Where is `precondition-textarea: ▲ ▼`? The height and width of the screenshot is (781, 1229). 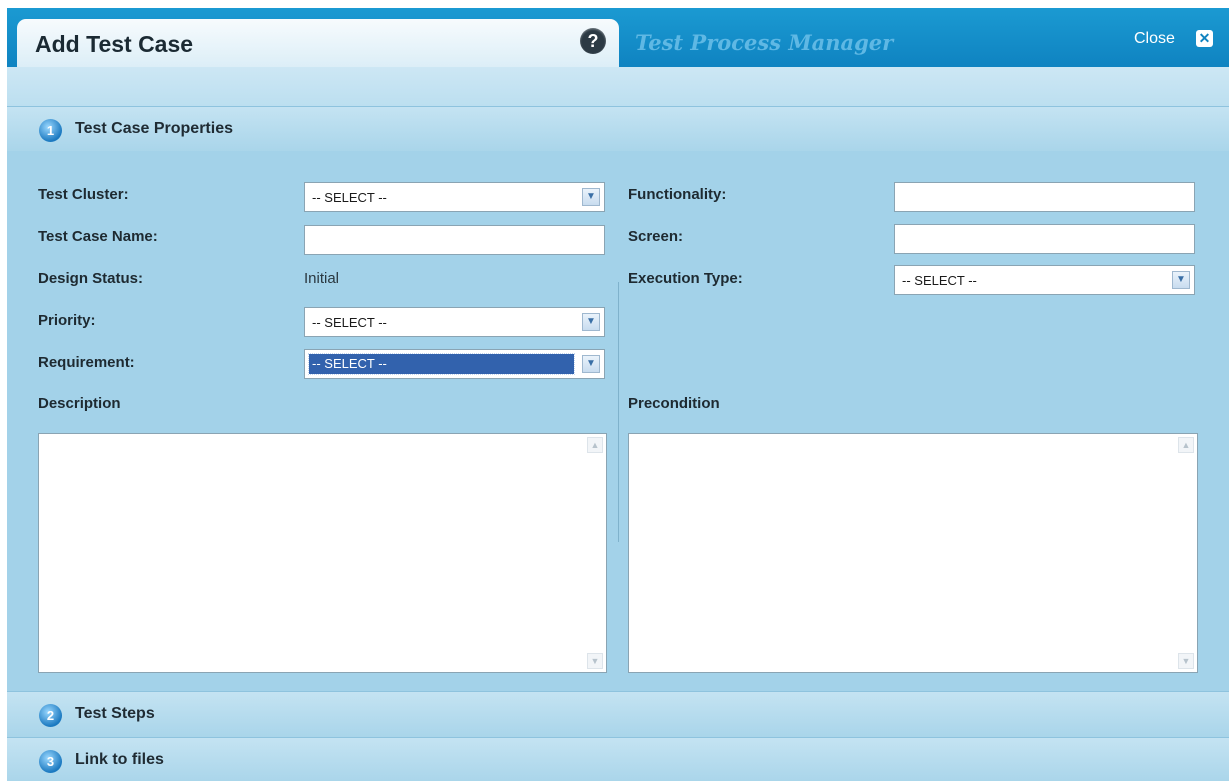 precondition-textarea: ▲ ▼ is located at coordinates (913, 553).